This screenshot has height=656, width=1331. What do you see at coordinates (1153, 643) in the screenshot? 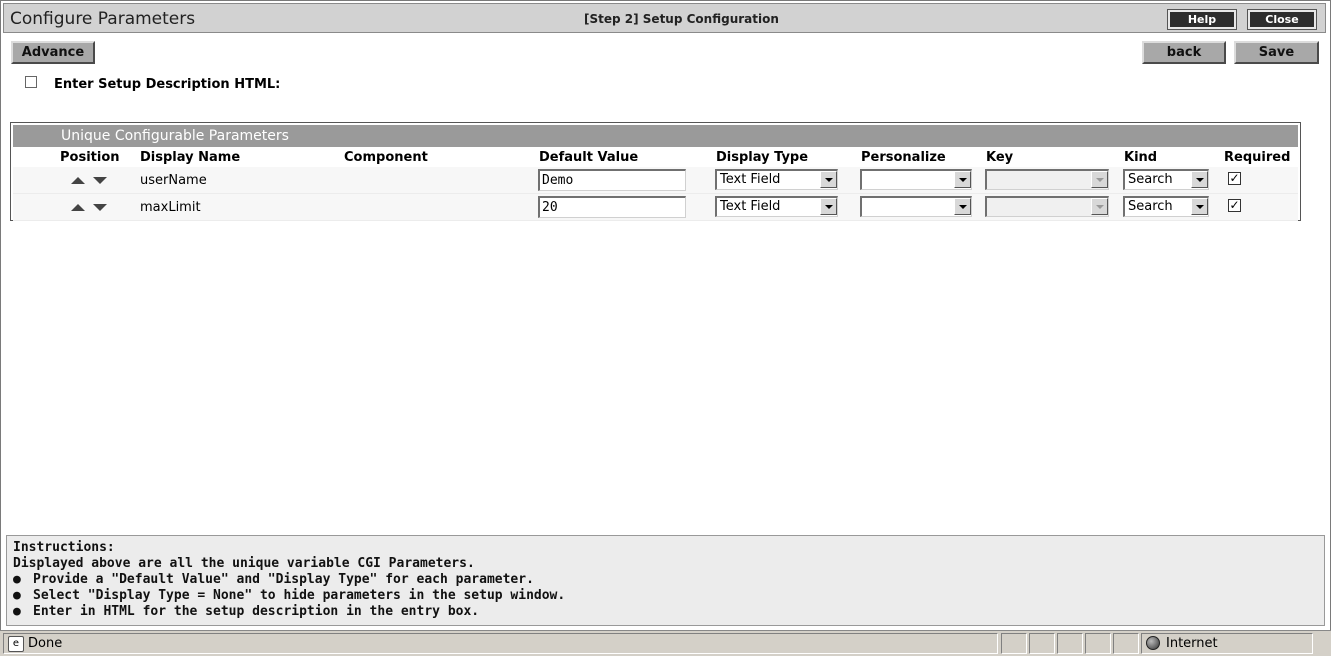
I see `globe-icon` at bounding box center [1153, 643].